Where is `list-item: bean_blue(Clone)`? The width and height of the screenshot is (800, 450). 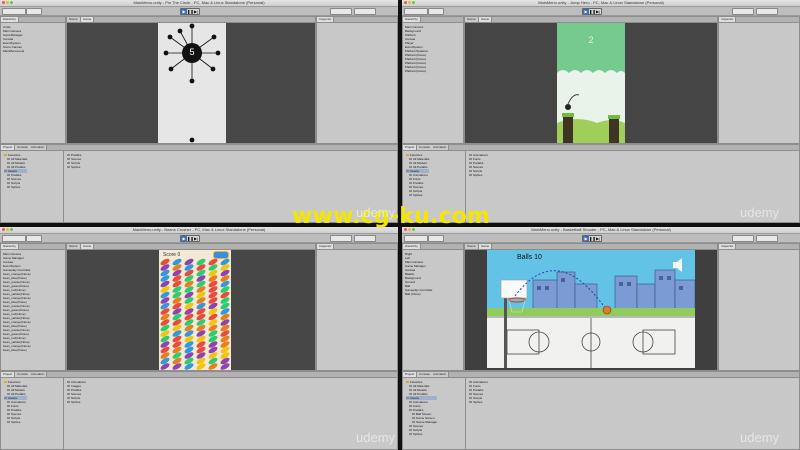 list-item: bean_blue(Clone) is located at coordinates (33, 350).